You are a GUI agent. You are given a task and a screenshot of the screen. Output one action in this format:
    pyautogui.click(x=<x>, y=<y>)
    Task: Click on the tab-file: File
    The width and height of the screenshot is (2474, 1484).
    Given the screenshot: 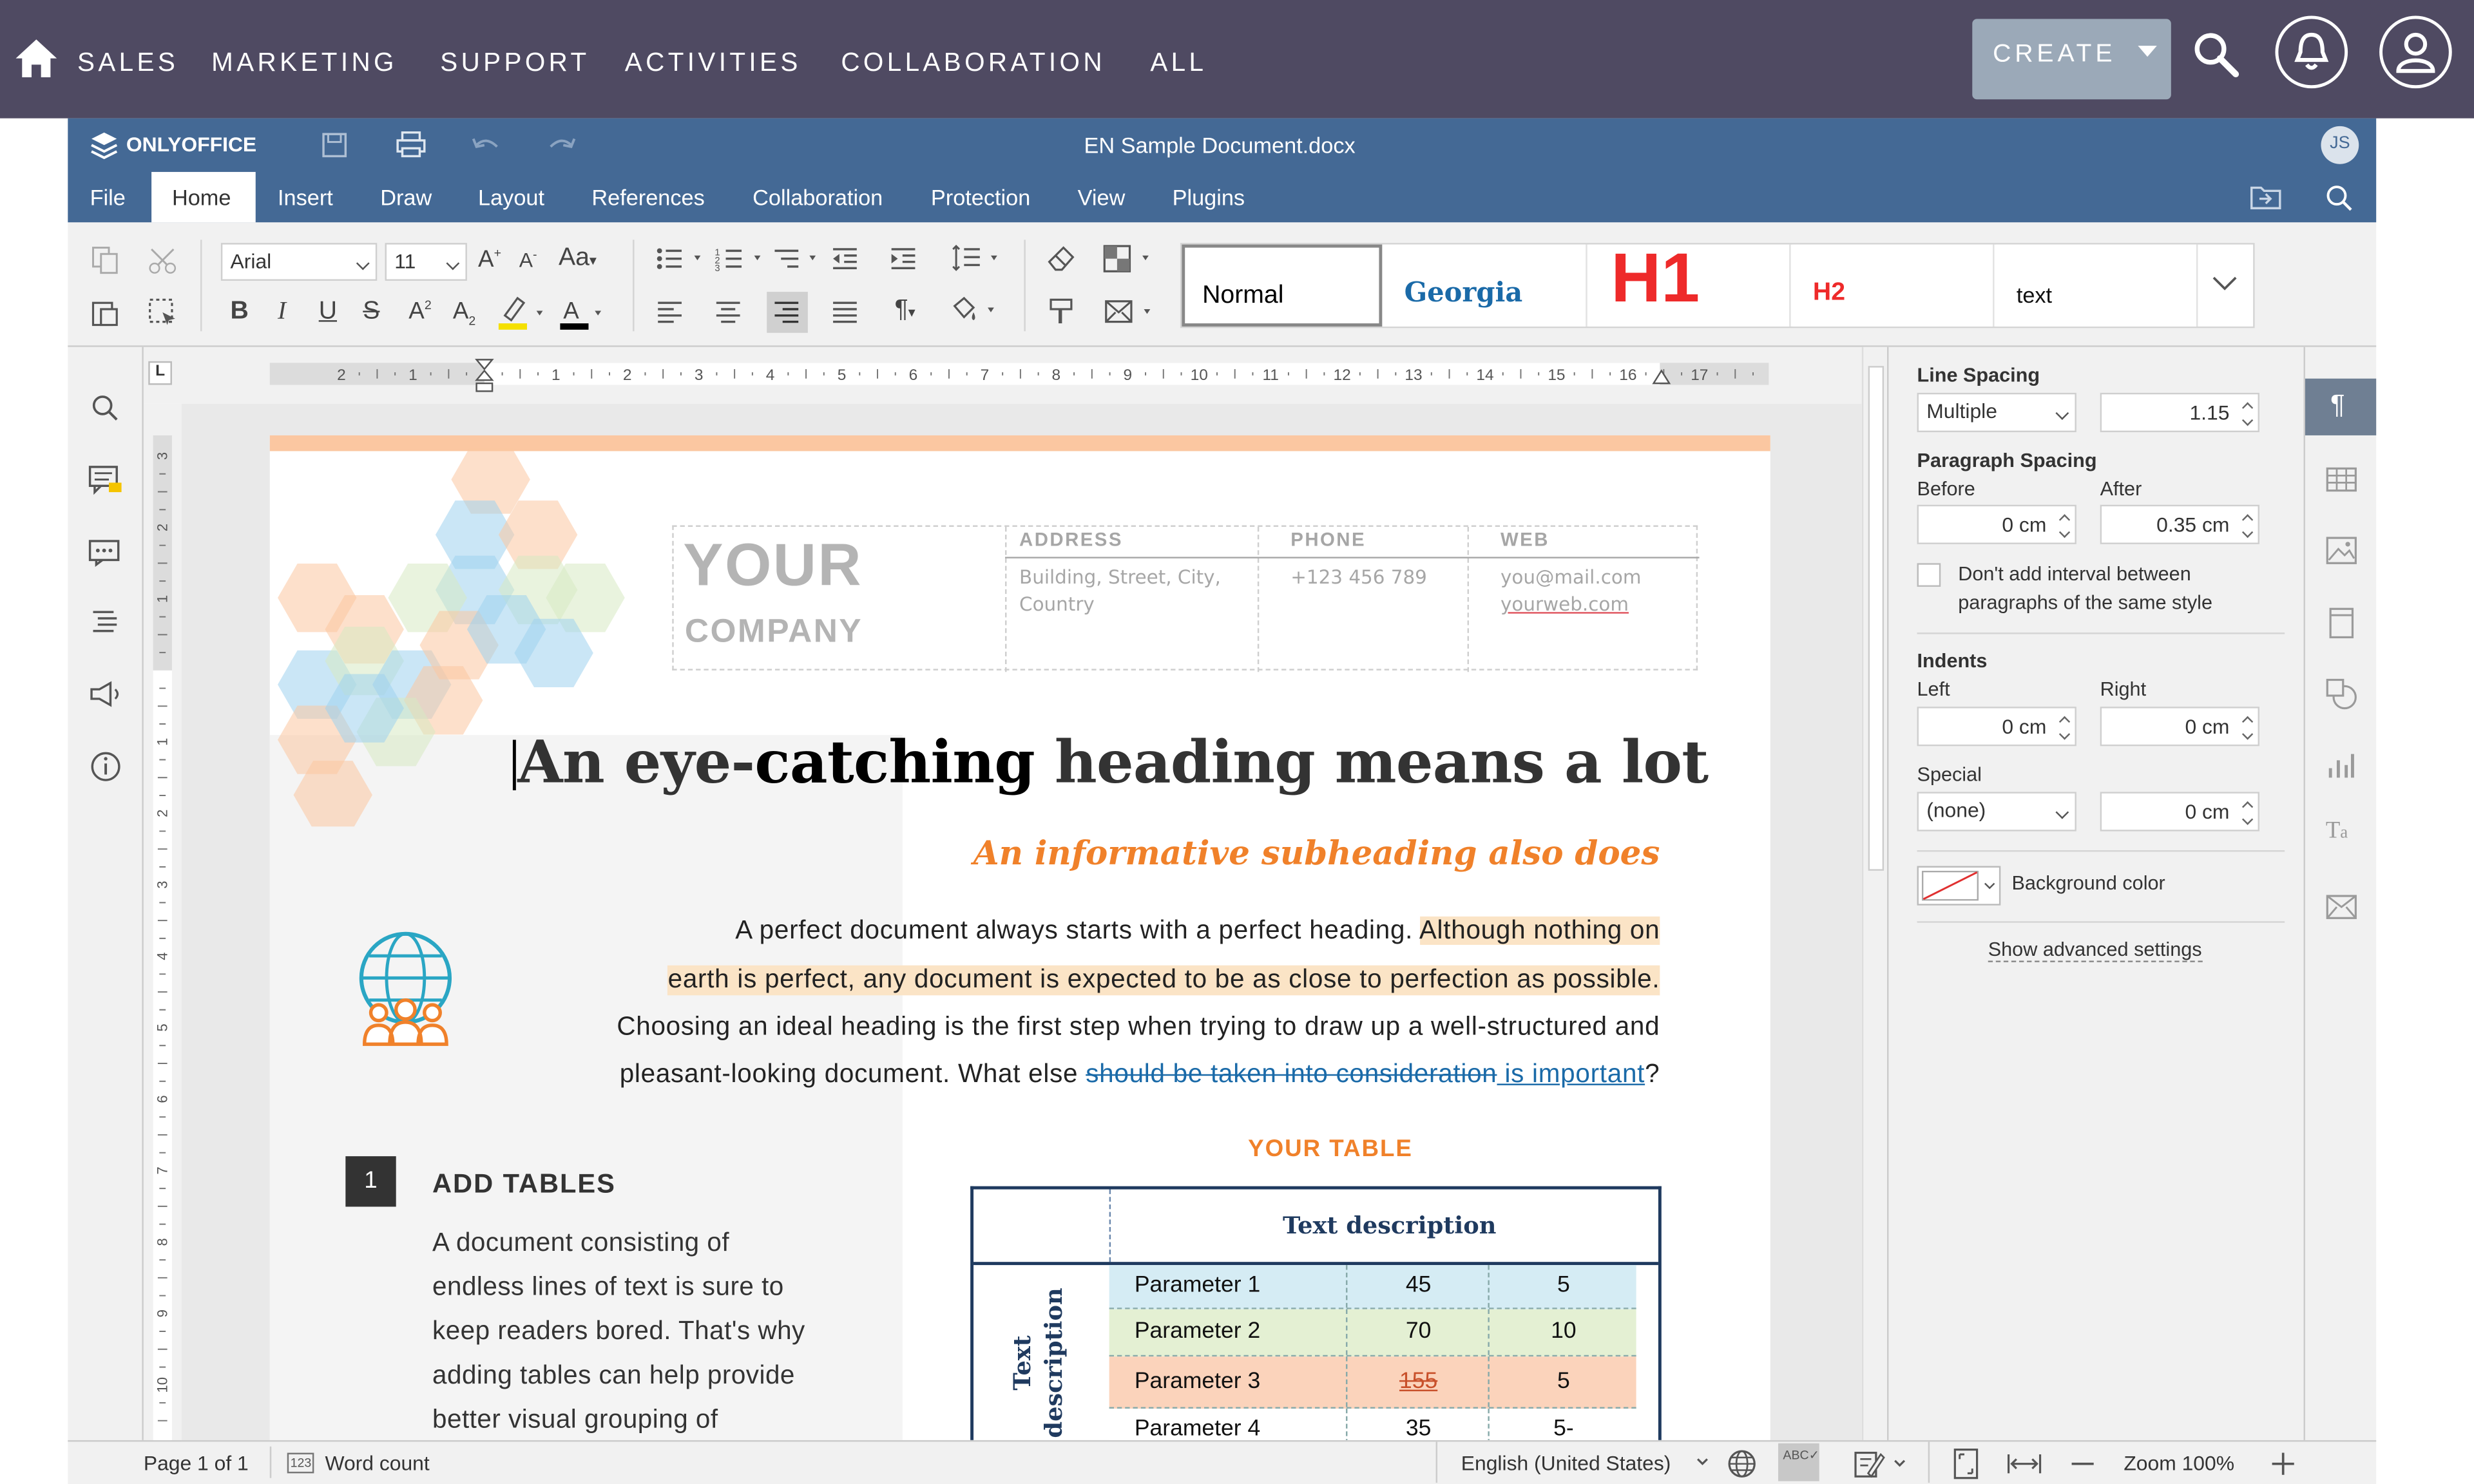 What is the action you would take?
    pyautogui.click(x=108, y=197)
    